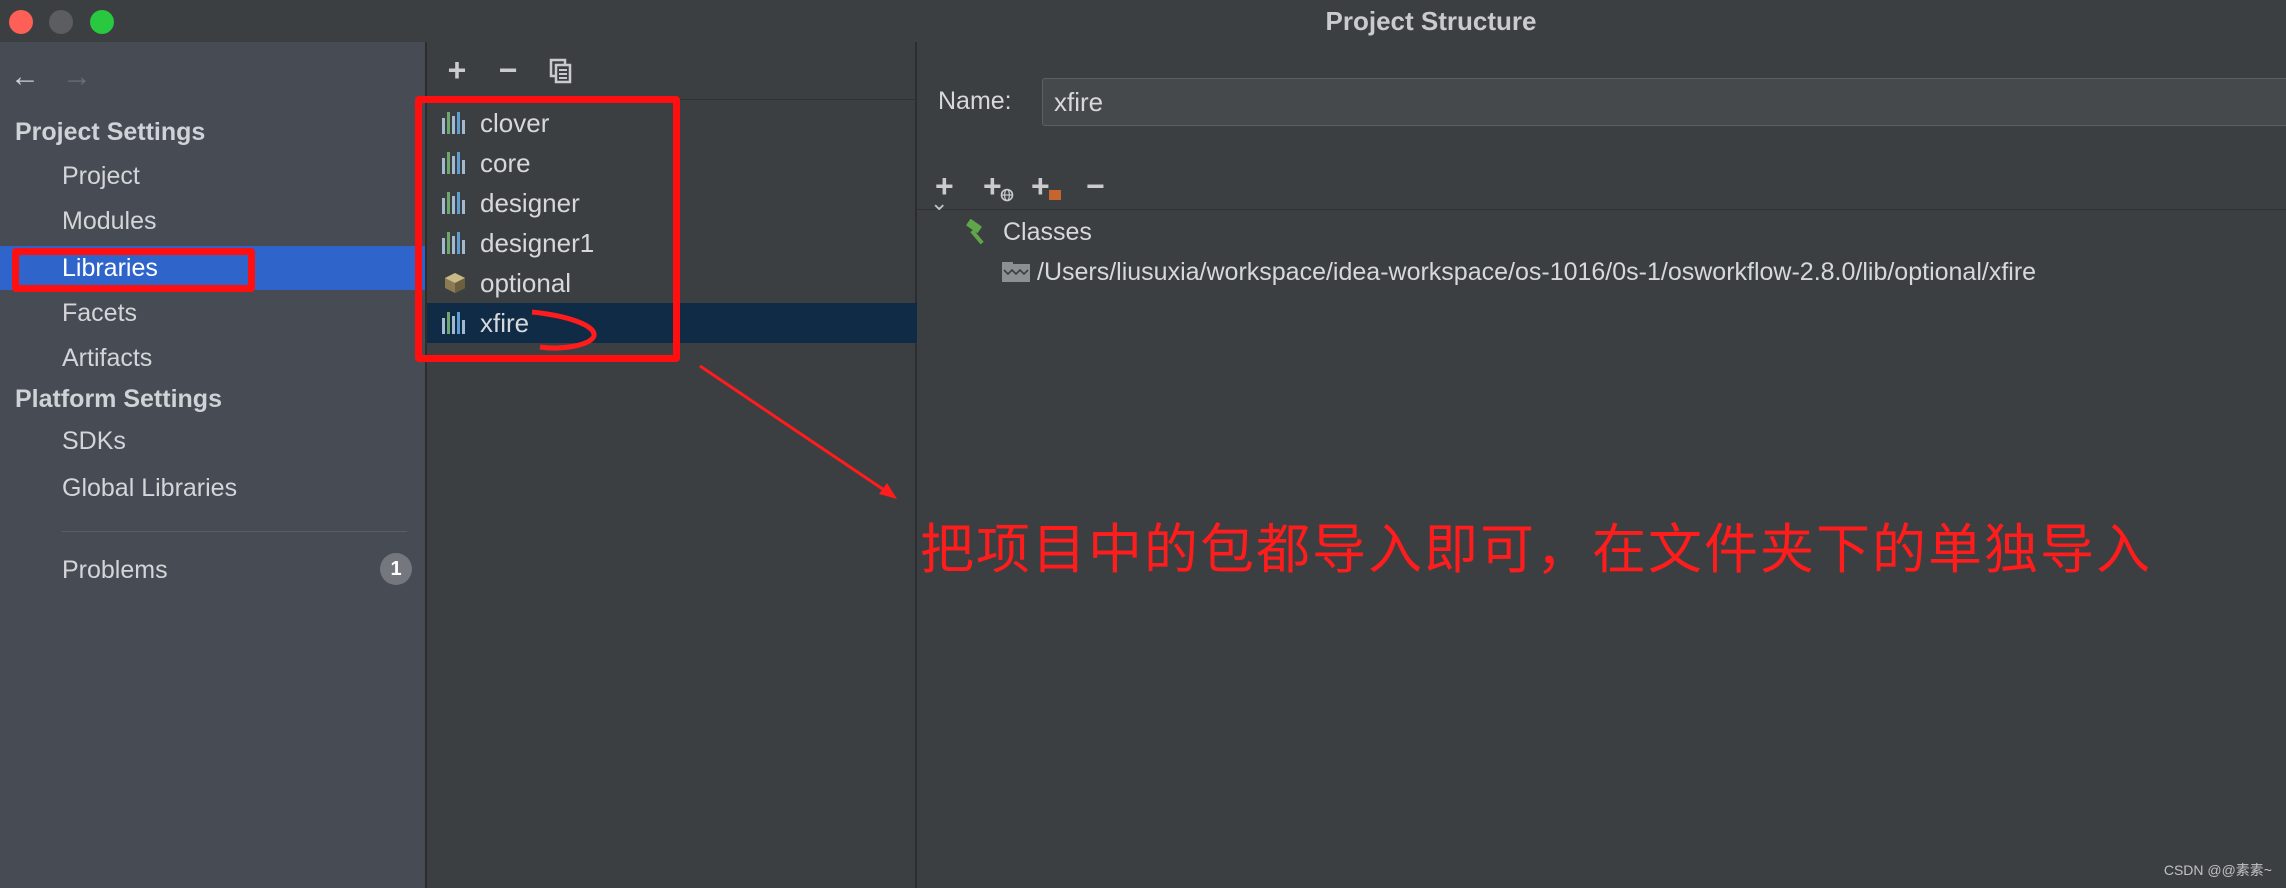 The height and width of the screenshot is (888, 2286). Describe the element at coordinates (102, 22) in the screenshot. I see `maximize-window-button` at that location.